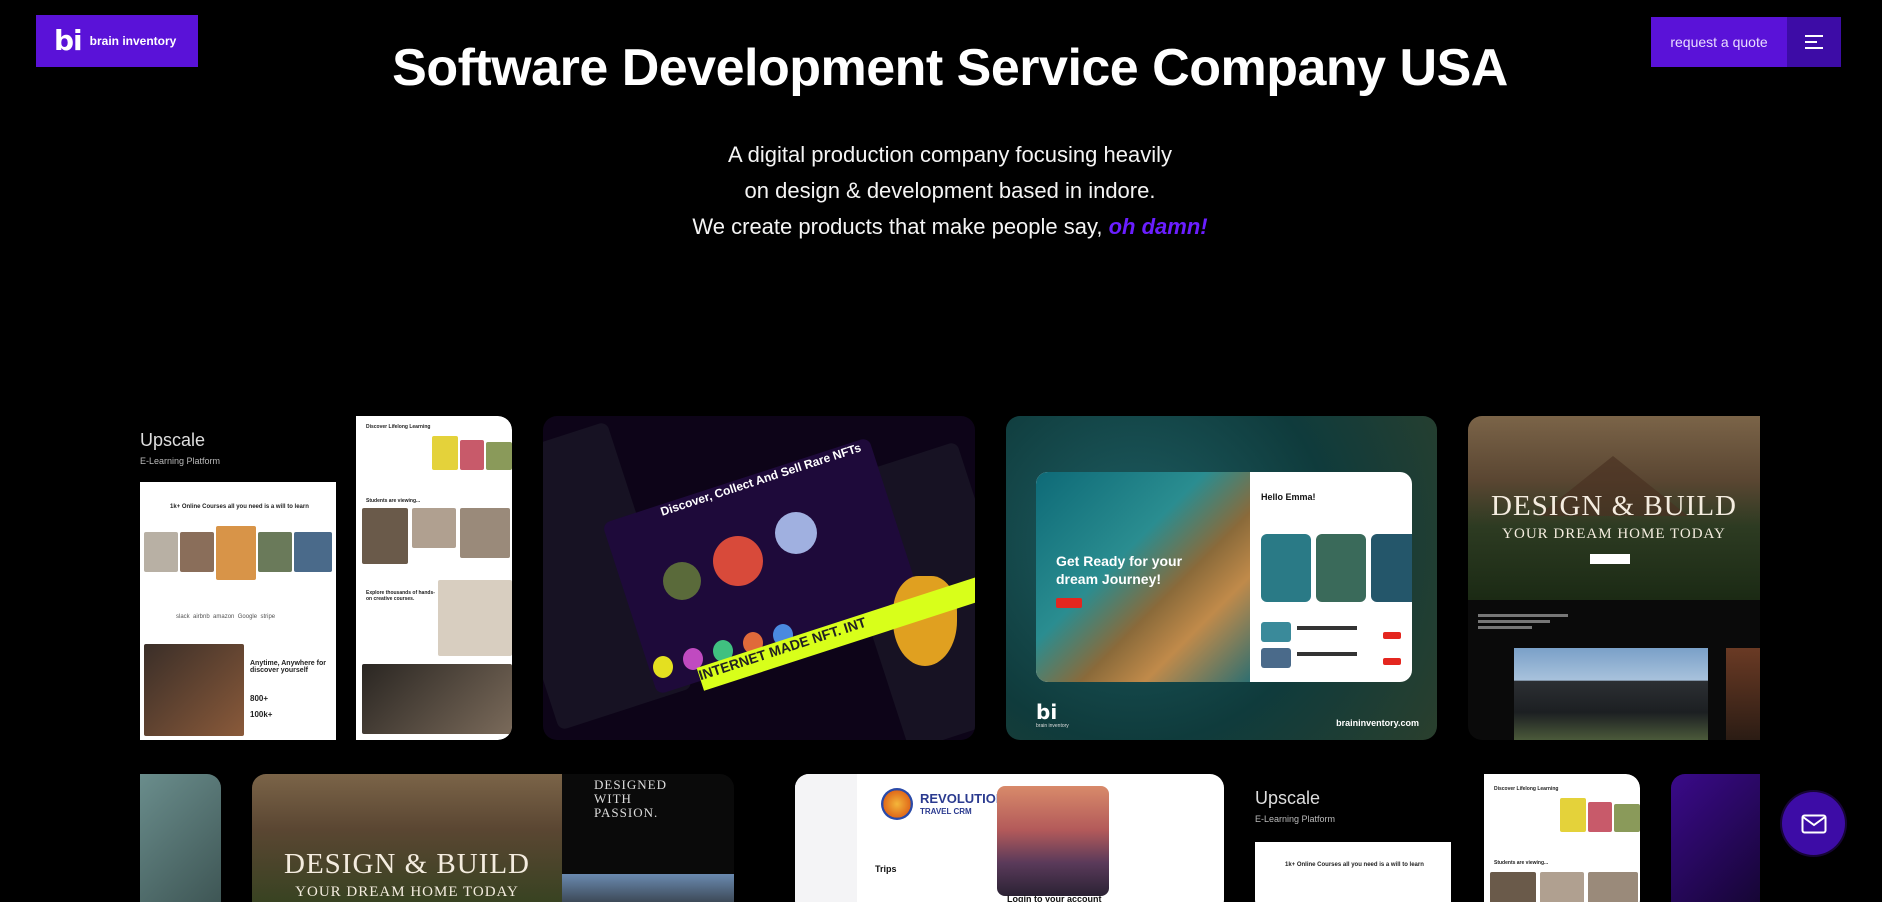 The image size is (1882, 902). What do you see at coordinates (897, 804) in the screenshot?
I see `crm-logo-icon` at bounding box center [897, 804].